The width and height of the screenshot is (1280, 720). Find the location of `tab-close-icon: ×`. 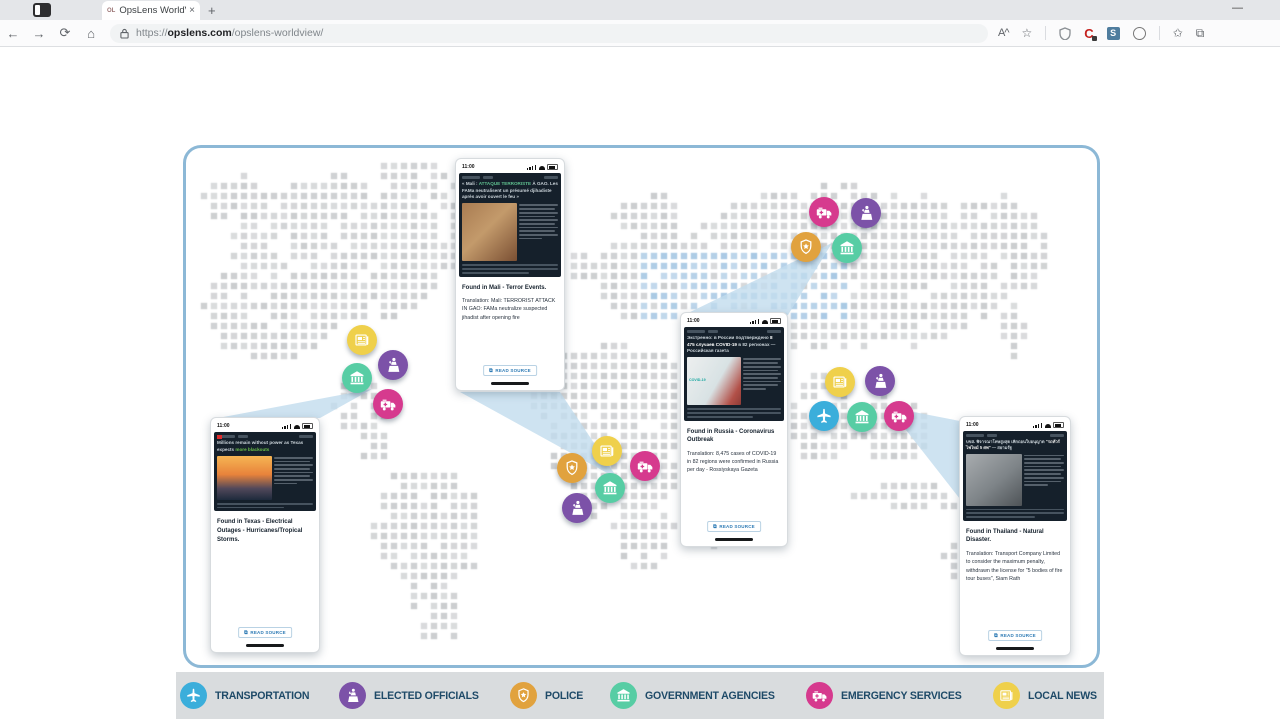

tab-close-icon: × is located at coordinates (192, 10).